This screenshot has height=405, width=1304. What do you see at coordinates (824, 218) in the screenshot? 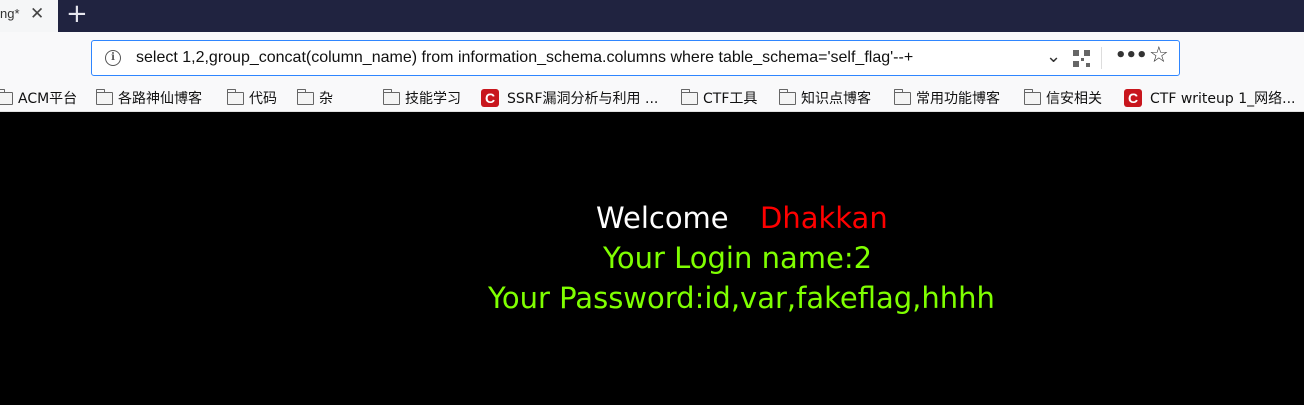
I see `user-name-text: Dhakkan` at bounding box center [824, 218].